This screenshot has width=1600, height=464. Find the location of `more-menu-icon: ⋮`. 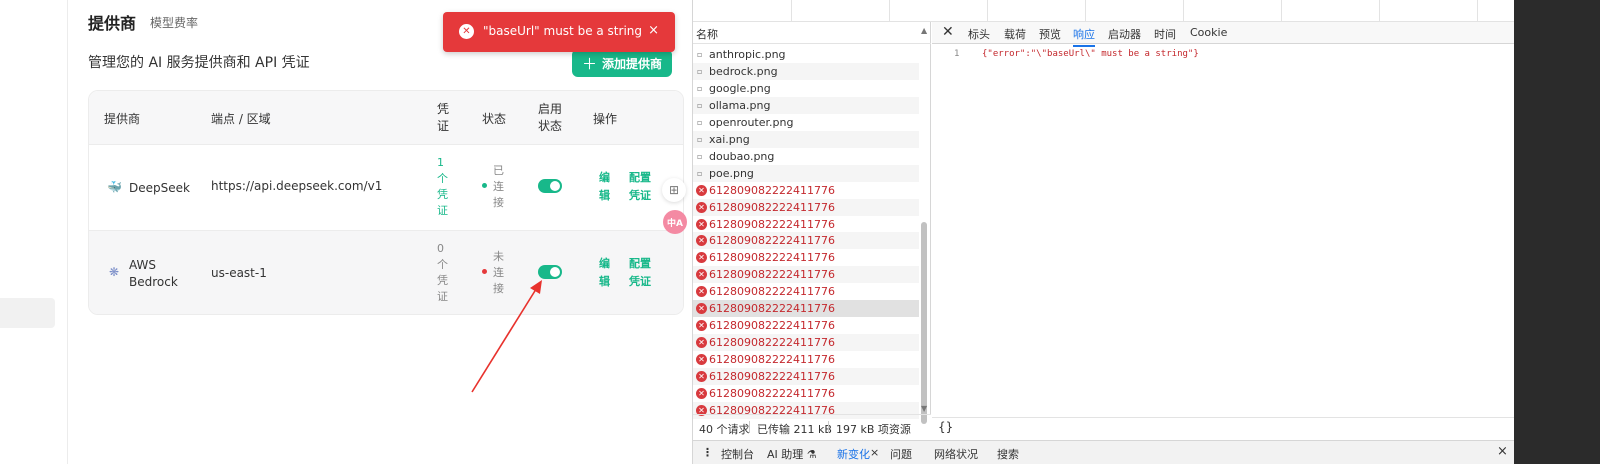

more-menu-icon: ⋮ is located at coordinates (707, 452).